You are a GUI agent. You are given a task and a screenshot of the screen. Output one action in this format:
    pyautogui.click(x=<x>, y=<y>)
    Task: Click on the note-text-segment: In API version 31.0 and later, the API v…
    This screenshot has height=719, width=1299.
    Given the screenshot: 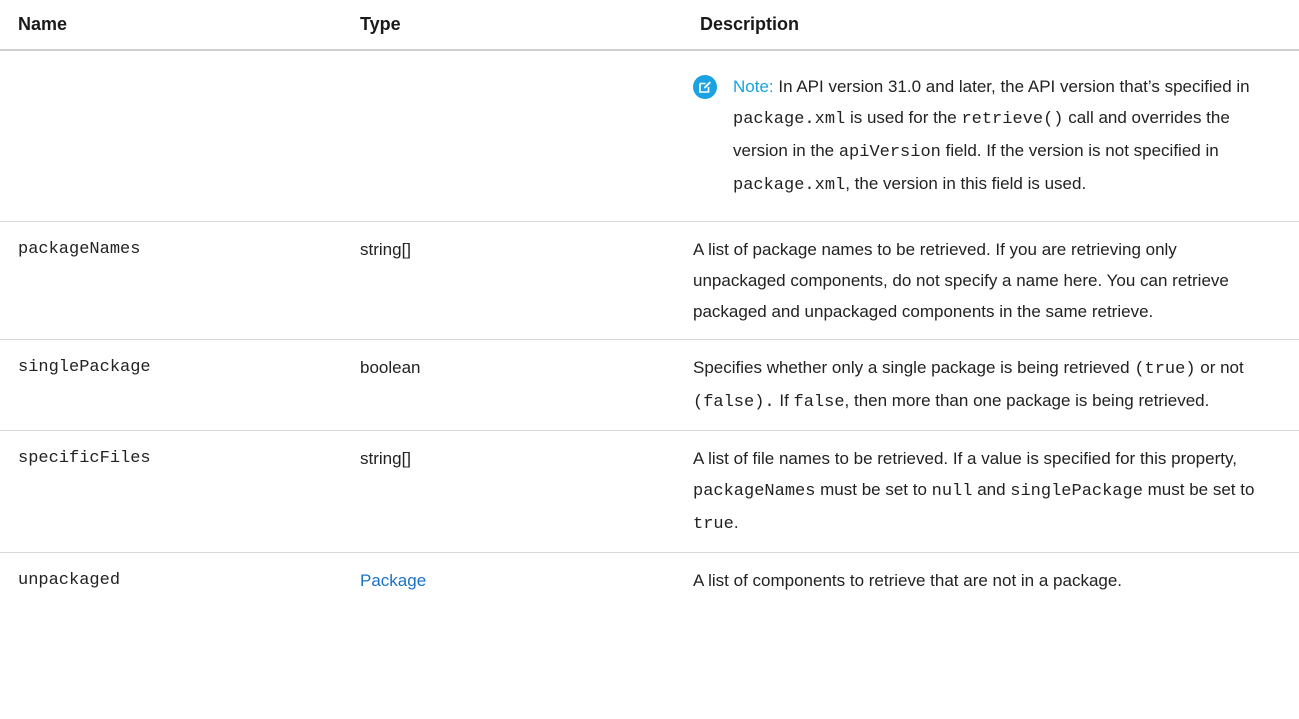 What is the action you would take?
    pyautogui.click(x=1011, y=86)
    